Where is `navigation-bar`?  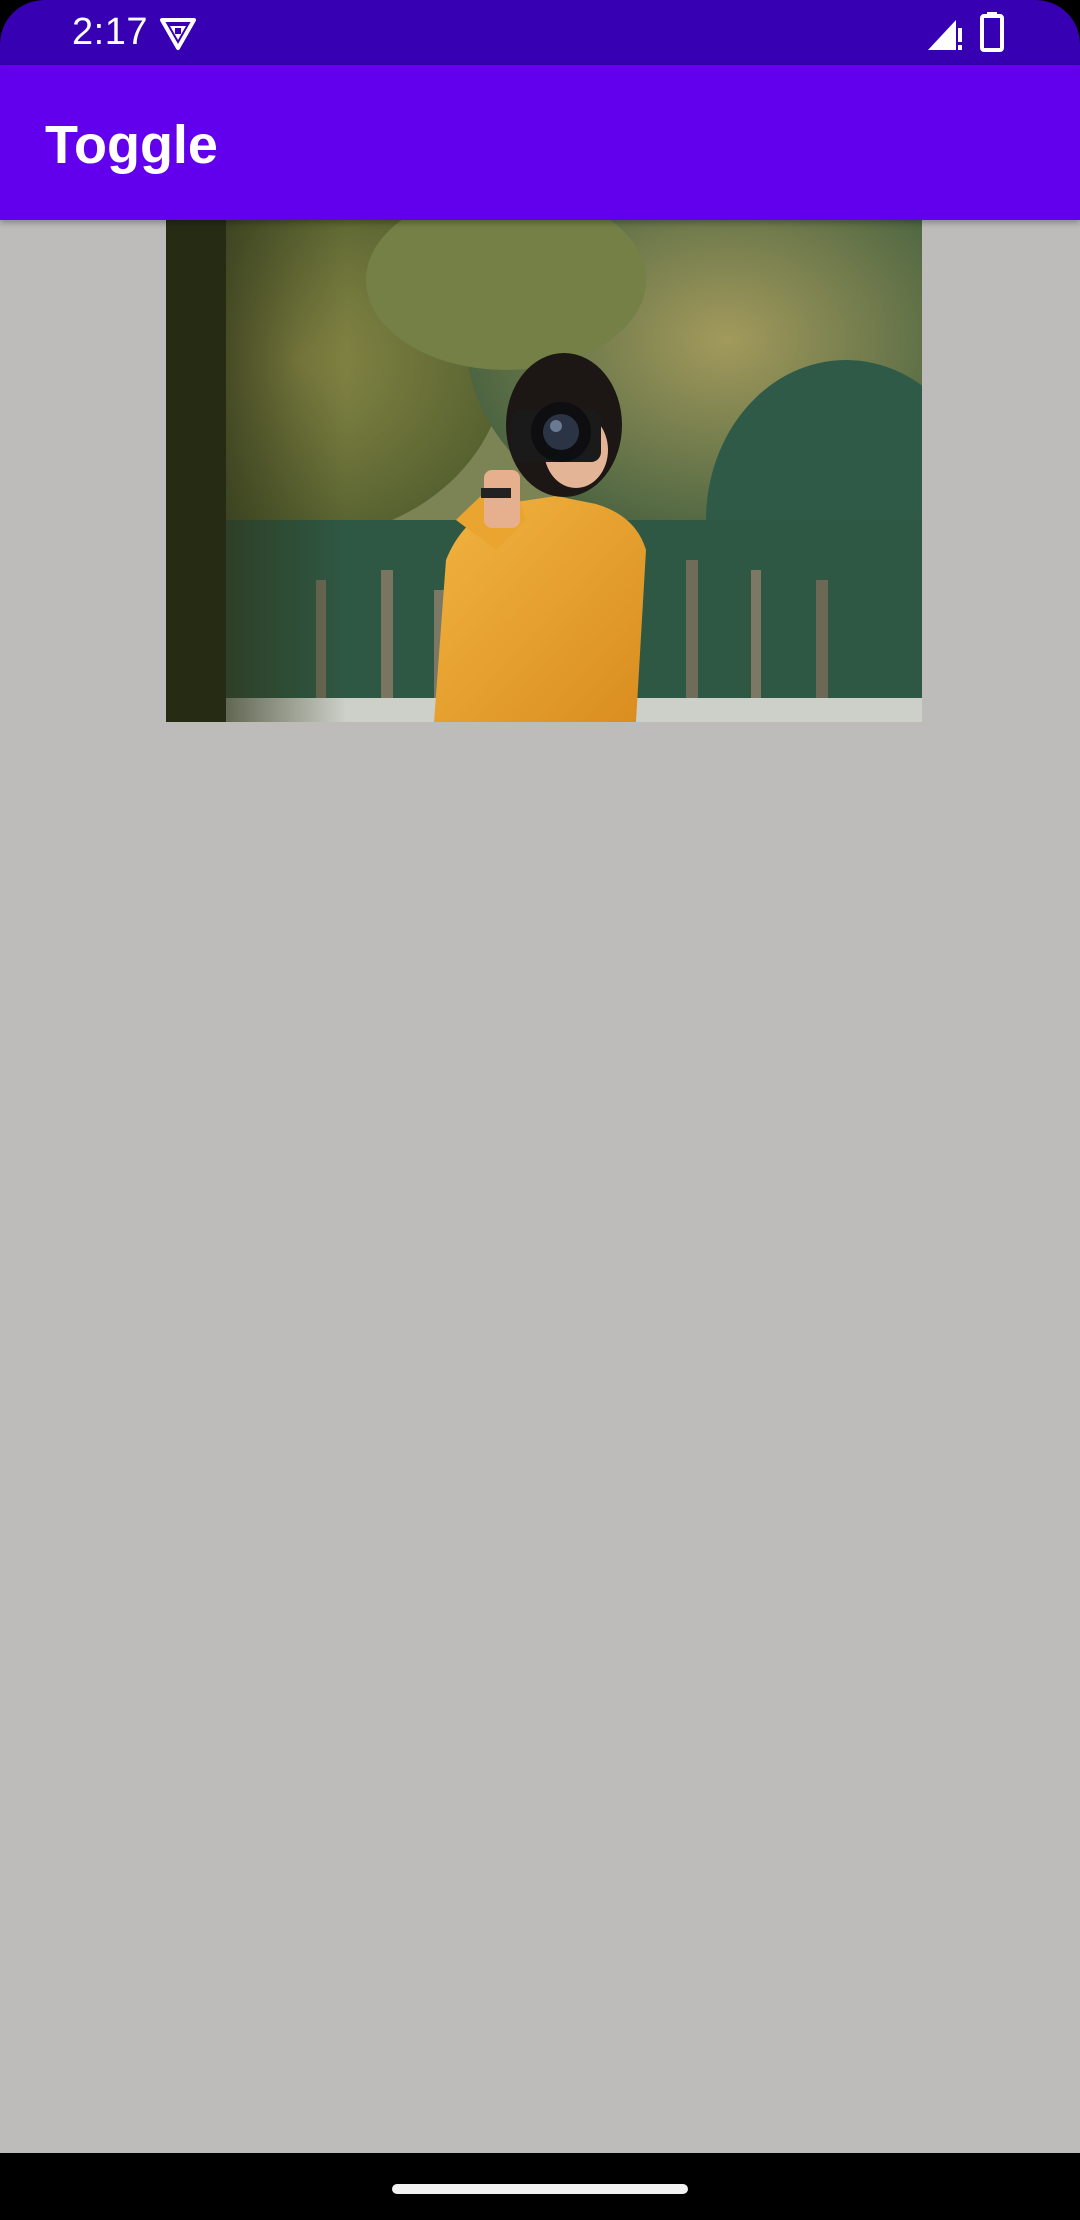 navigation-bar is located at coordinates (540, 2186).